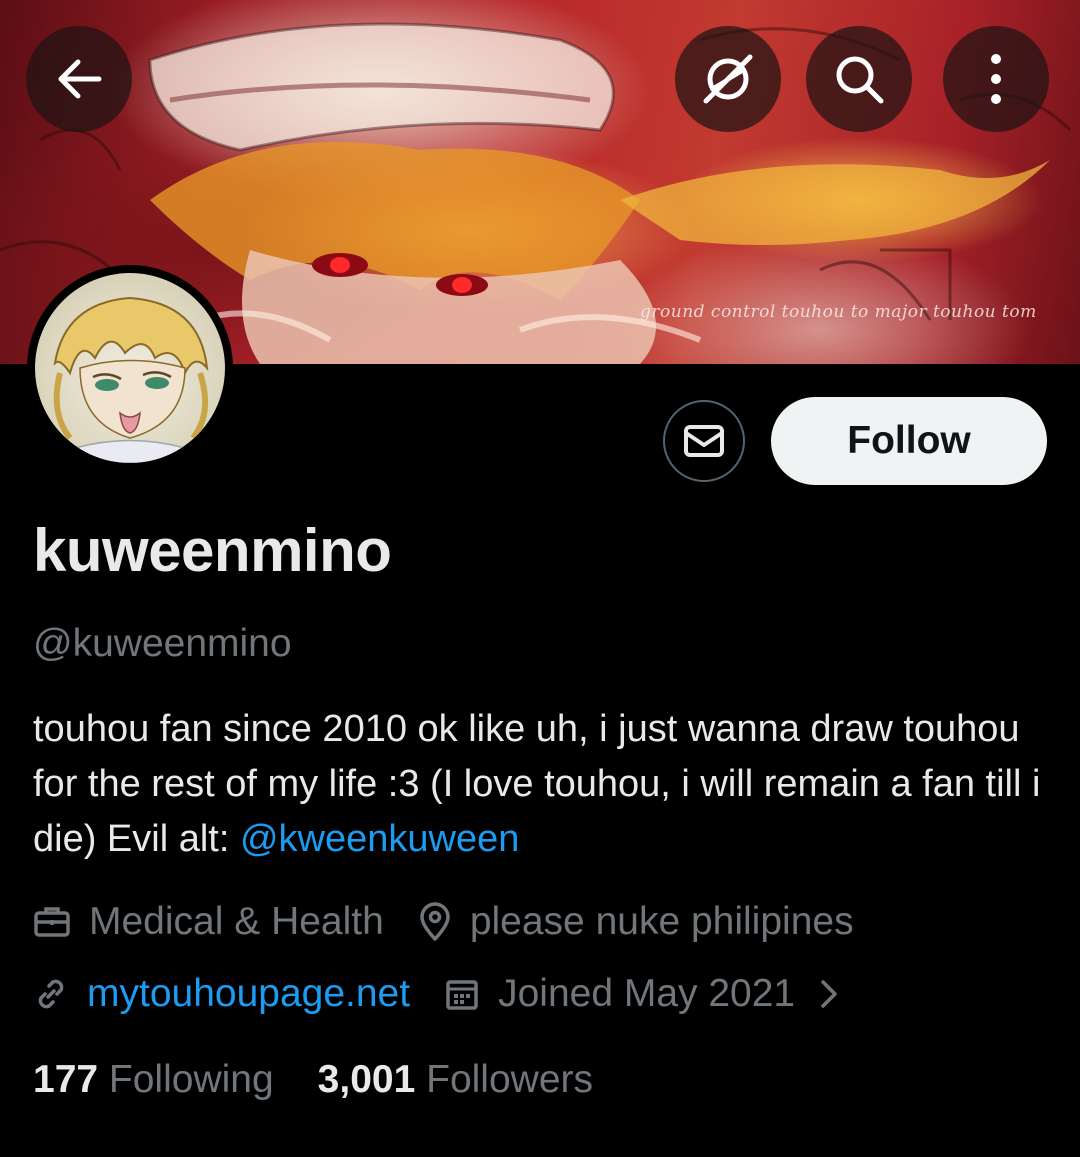 The width and height of the screenshot is (1080, 1157). Describe the element at coordinates (66, 1079) in the screenshot. I see `following-count: 177` at that location.